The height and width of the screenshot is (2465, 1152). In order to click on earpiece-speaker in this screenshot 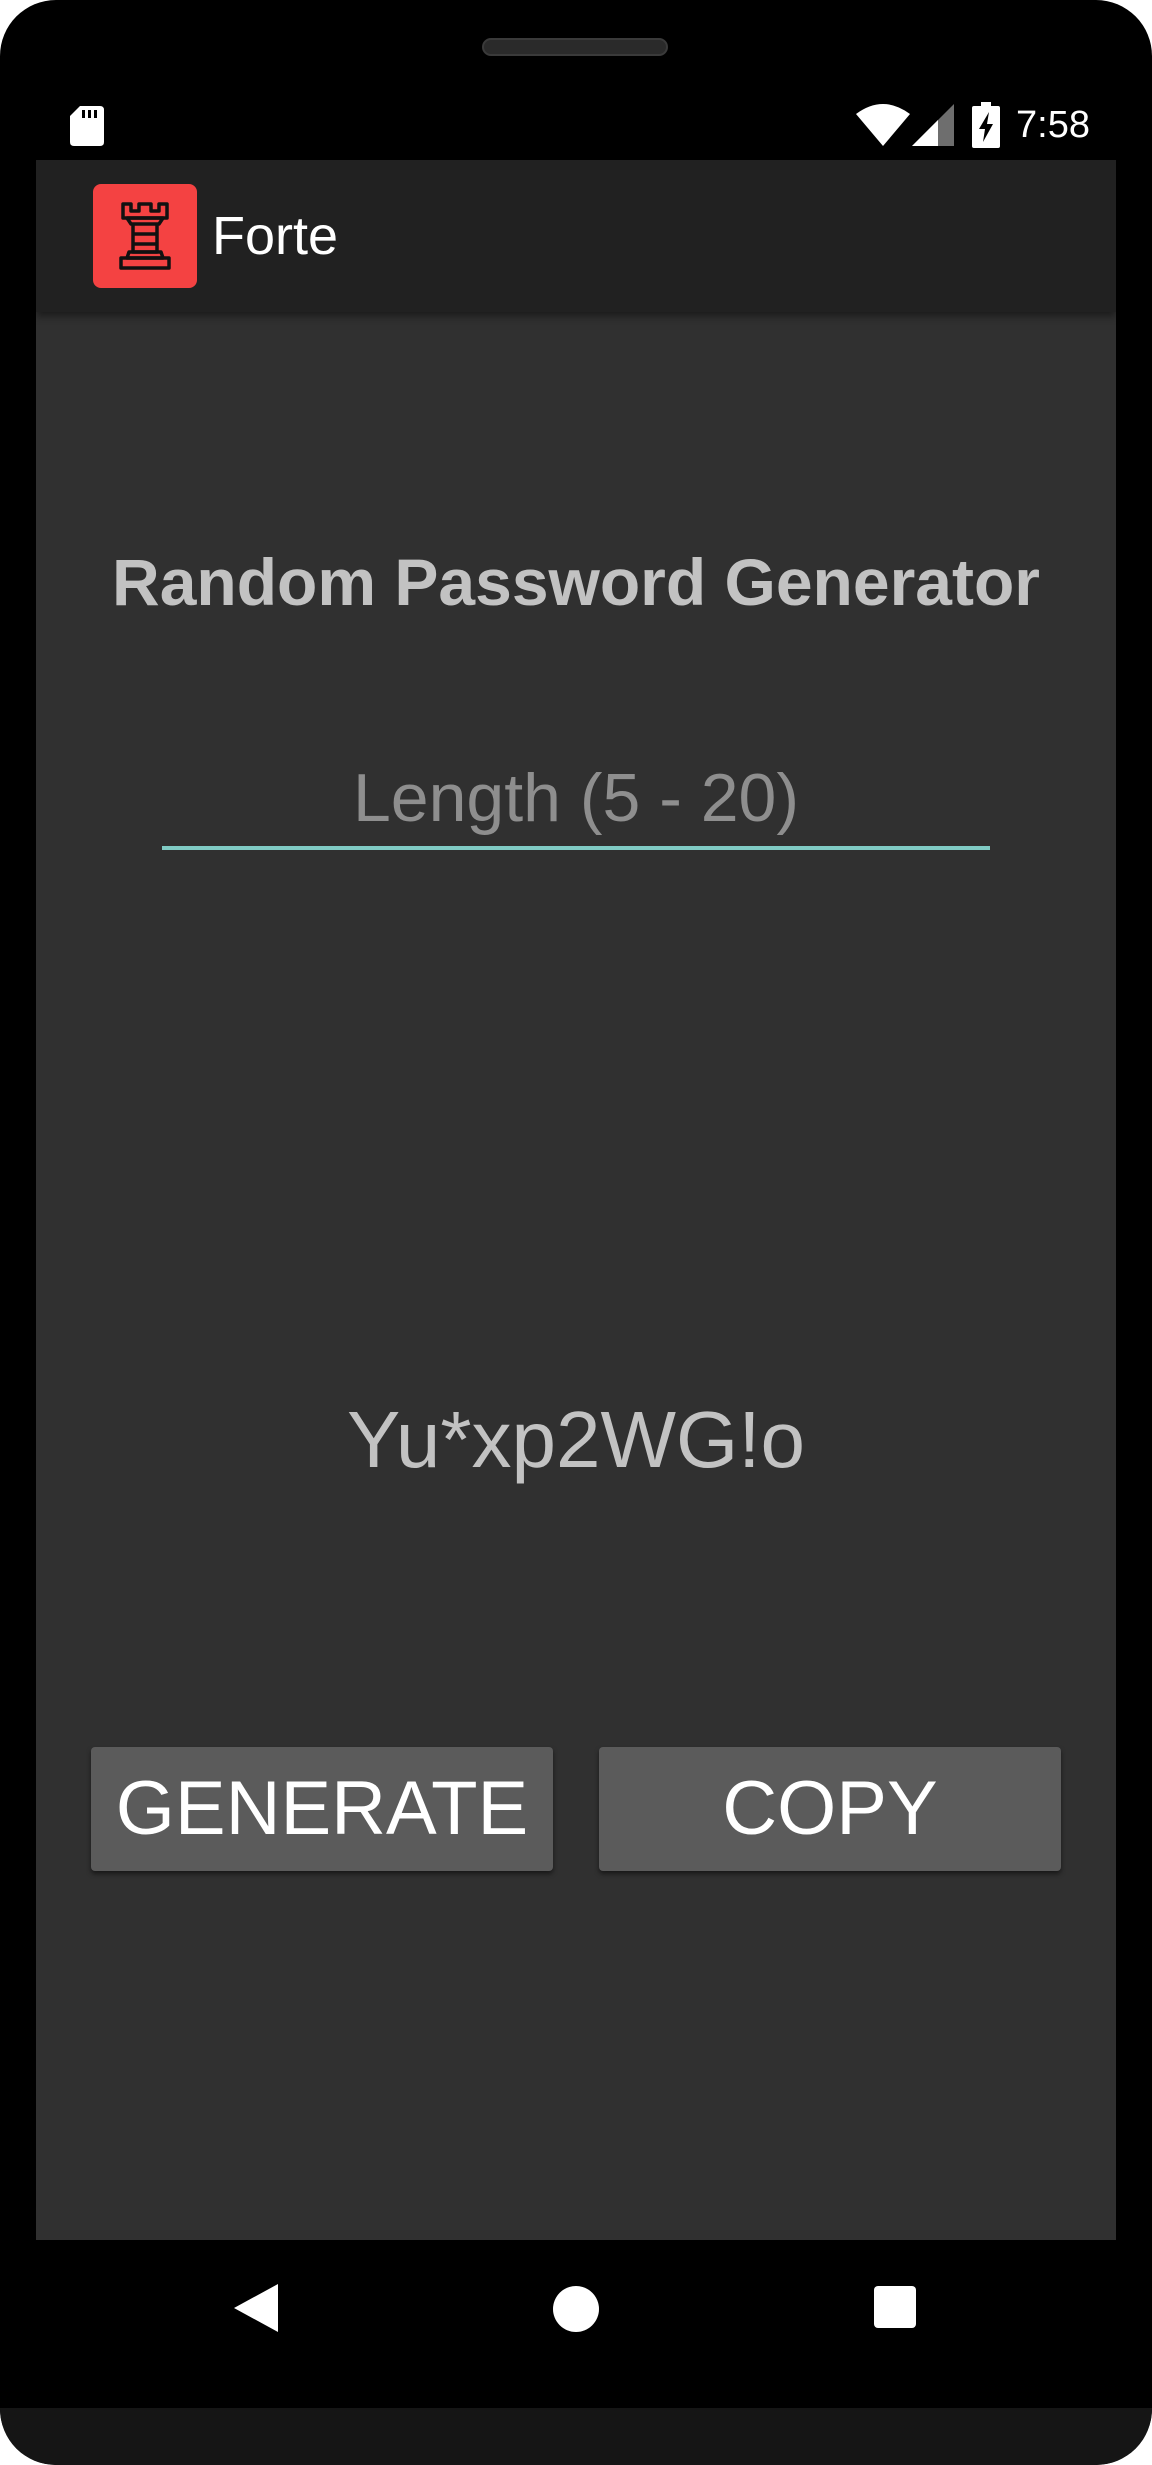, I will do `click(575, 47)`.